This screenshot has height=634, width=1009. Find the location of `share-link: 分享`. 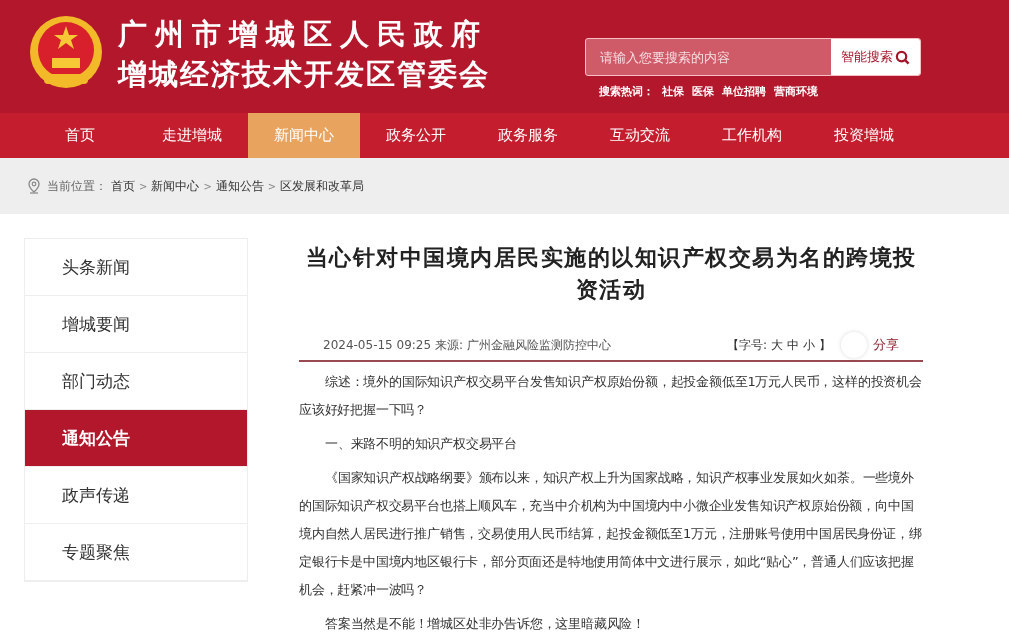

share-link: 分享 is located at coordinates (886, 345).